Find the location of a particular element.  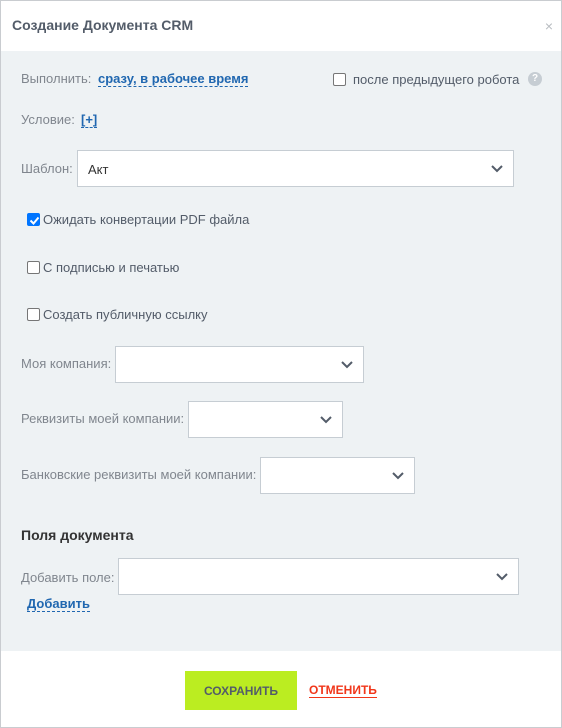

after-previous-robot-label: после предыдущего робота is located at coordinates (436, 79).